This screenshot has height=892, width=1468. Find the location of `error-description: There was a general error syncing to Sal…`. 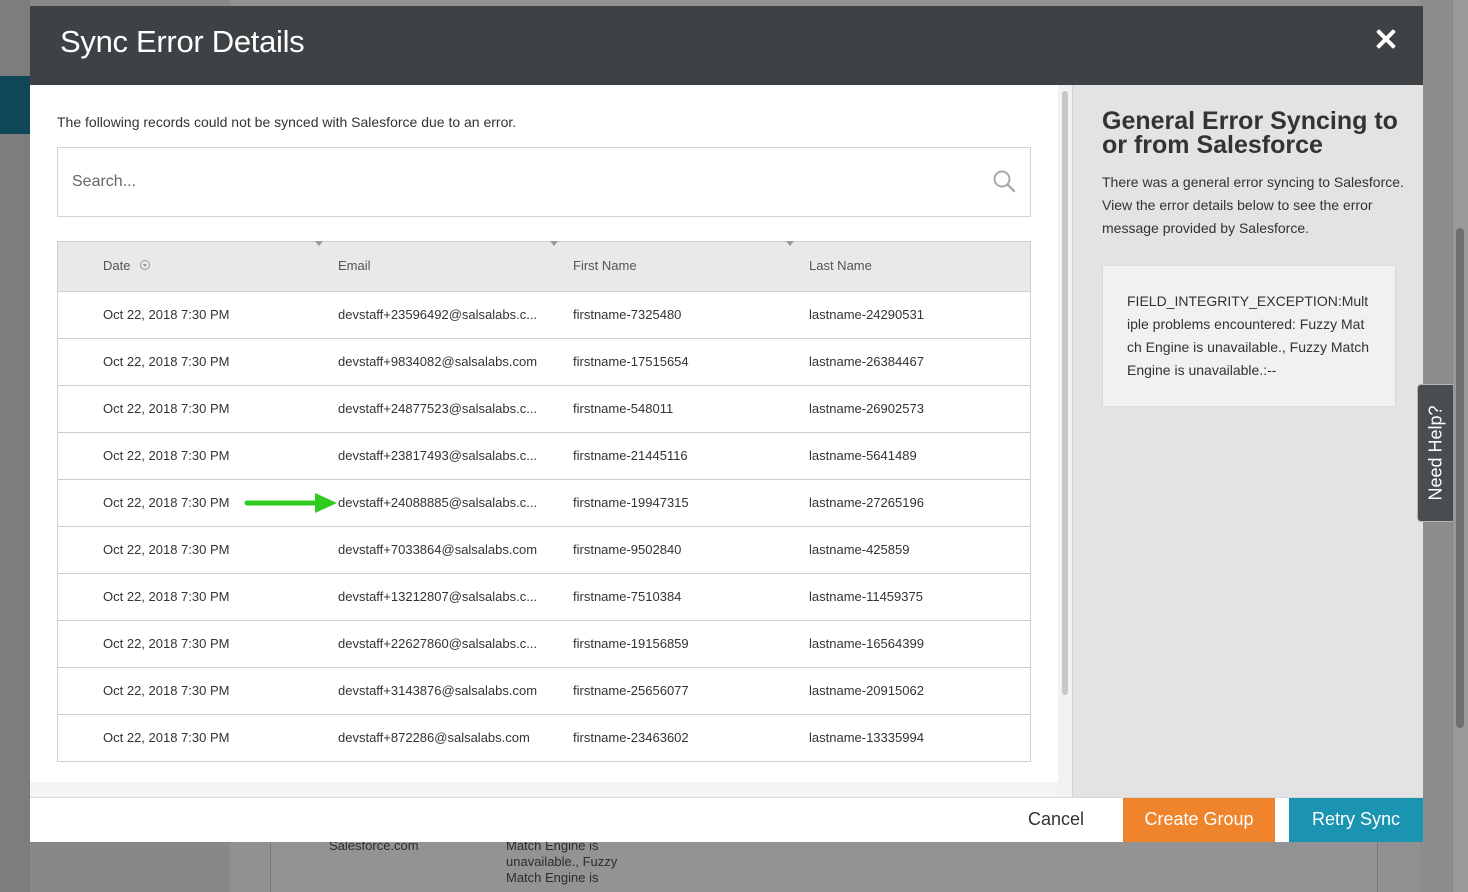

error-description: There was a general error syncing to Sal… is located at coordinates (1253, 205).